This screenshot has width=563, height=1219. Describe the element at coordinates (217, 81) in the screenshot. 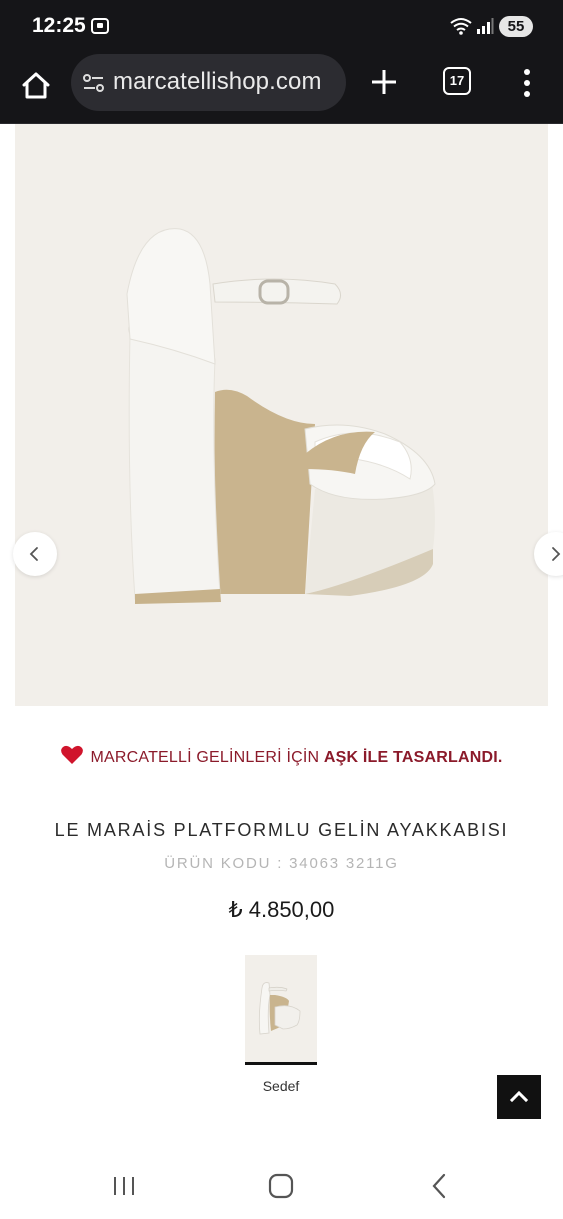

I see `url-text: marcatellishop.com` at that location.